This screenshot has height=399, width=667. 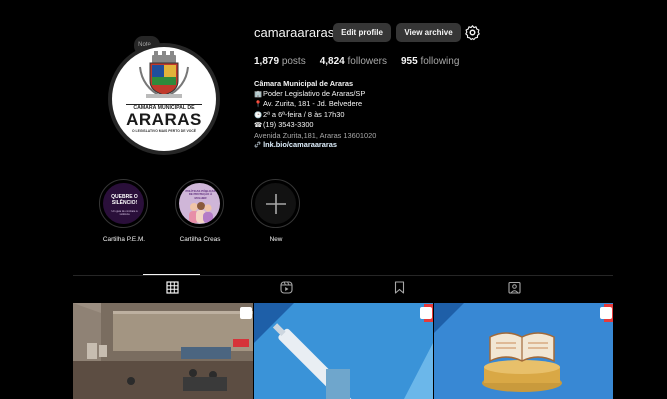 What do you see at coordinates (514, 287) in the screenshot?
I see `tagged-icon` at bounding box center [514, 287].